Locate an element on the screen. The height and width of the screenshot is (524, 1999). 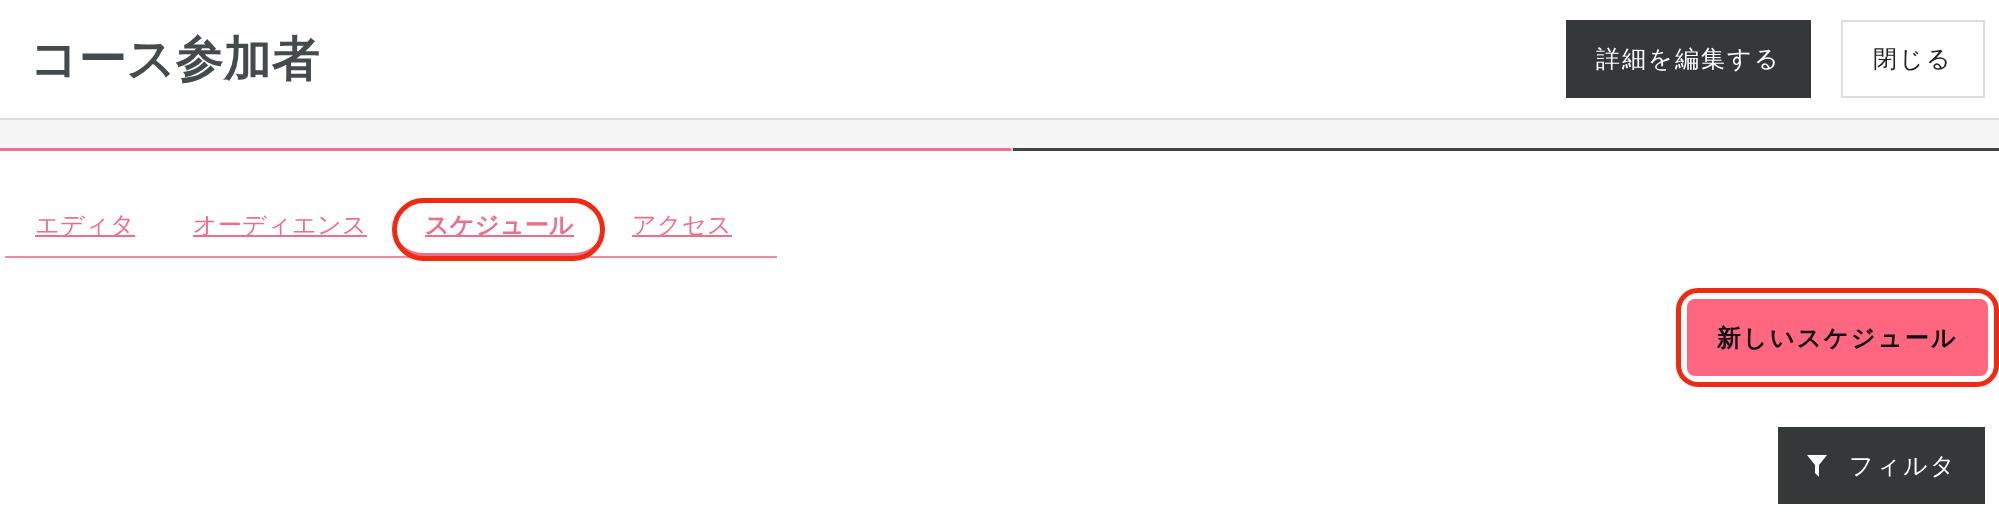
page-title: コース参加者 is located at coordinates (175, 58).